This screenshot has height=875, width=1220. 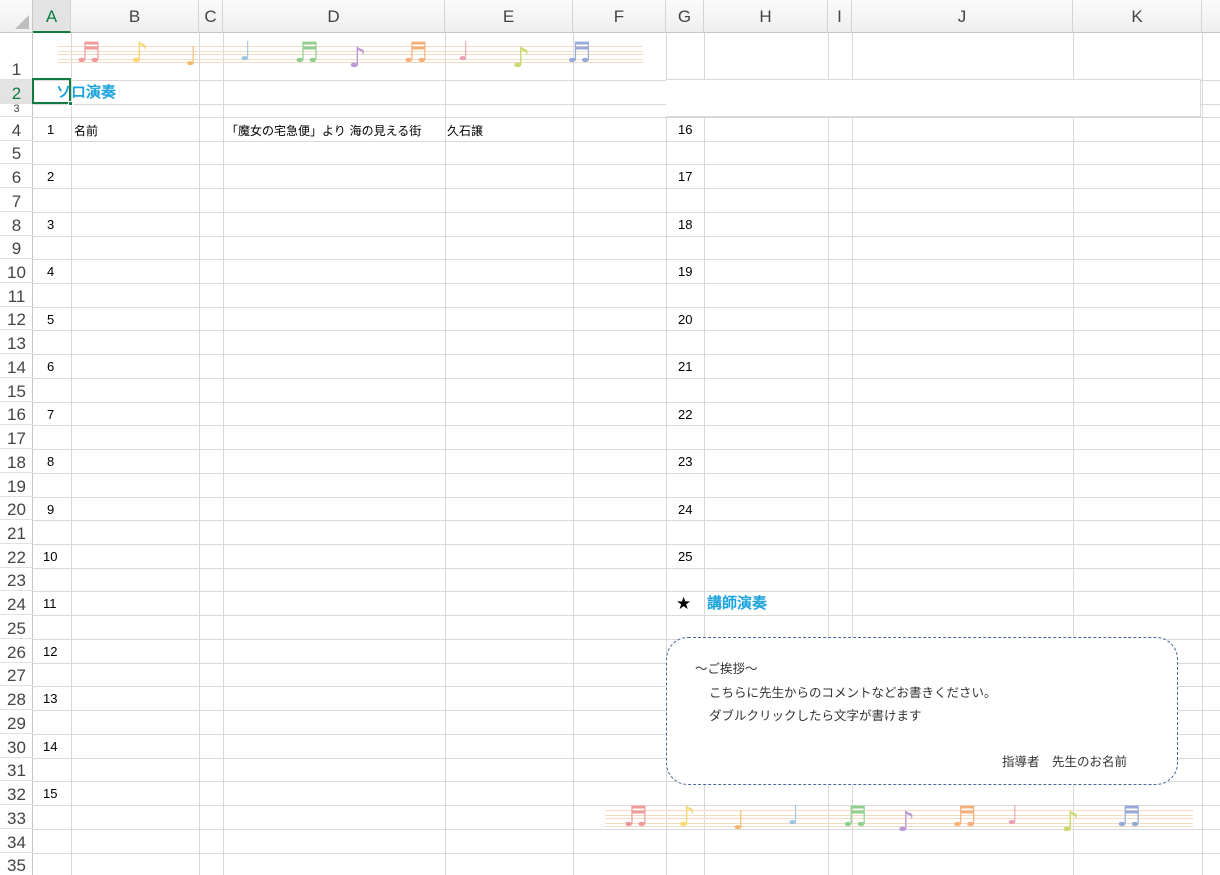 What do you see at coordinates (16, 864) in the screenshot?
I see `row-header-35: 35` at bounding box center [16, 864].